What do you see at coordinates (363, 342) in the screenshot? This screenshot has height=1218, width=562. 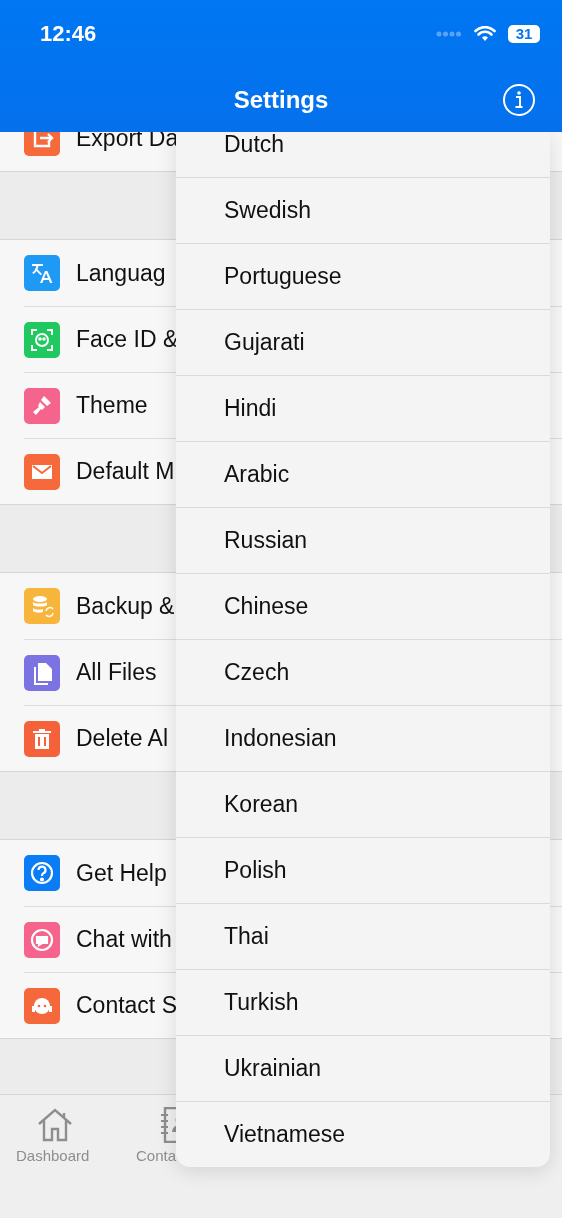 I see `language-option: Gujarati` at bounding box center [363, 342].